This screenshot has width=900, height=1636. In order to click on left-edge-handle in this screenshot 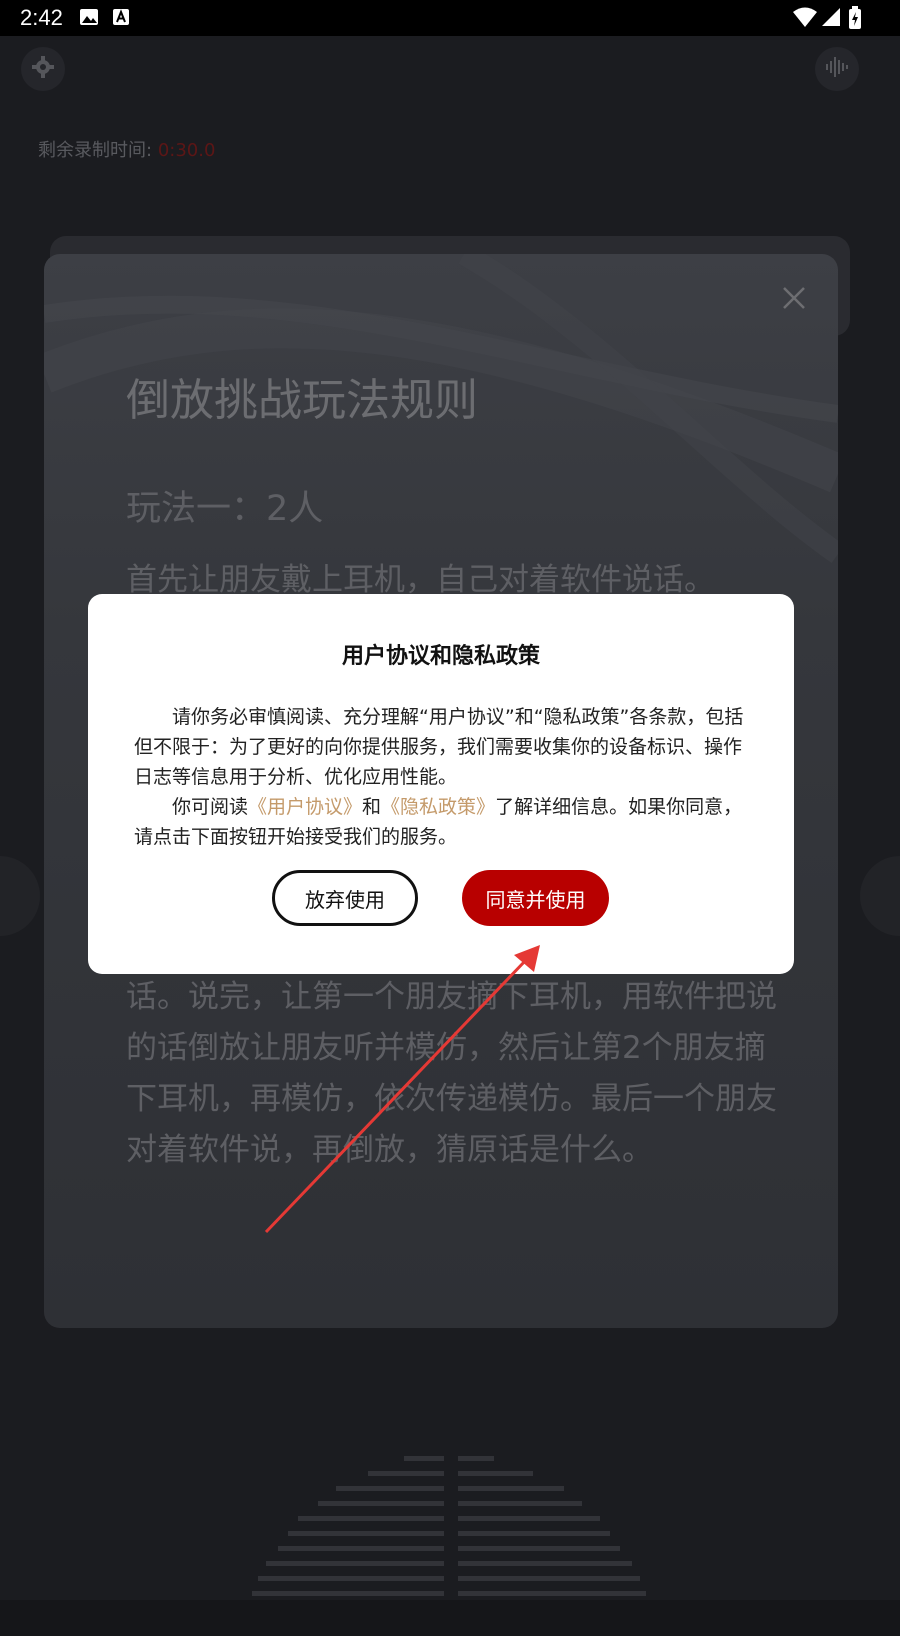, I will do `click(20, 896)`.